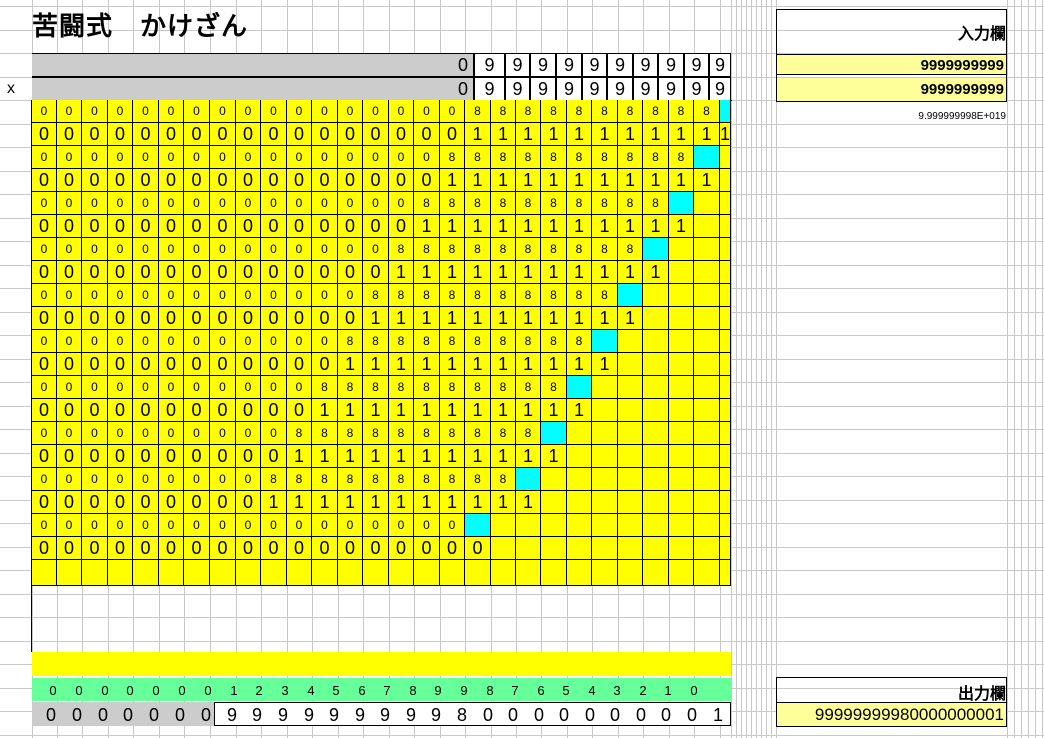  Describe the element at coordinates (205, 715) in the screenshot. I see `result-digit: 0` at that location.